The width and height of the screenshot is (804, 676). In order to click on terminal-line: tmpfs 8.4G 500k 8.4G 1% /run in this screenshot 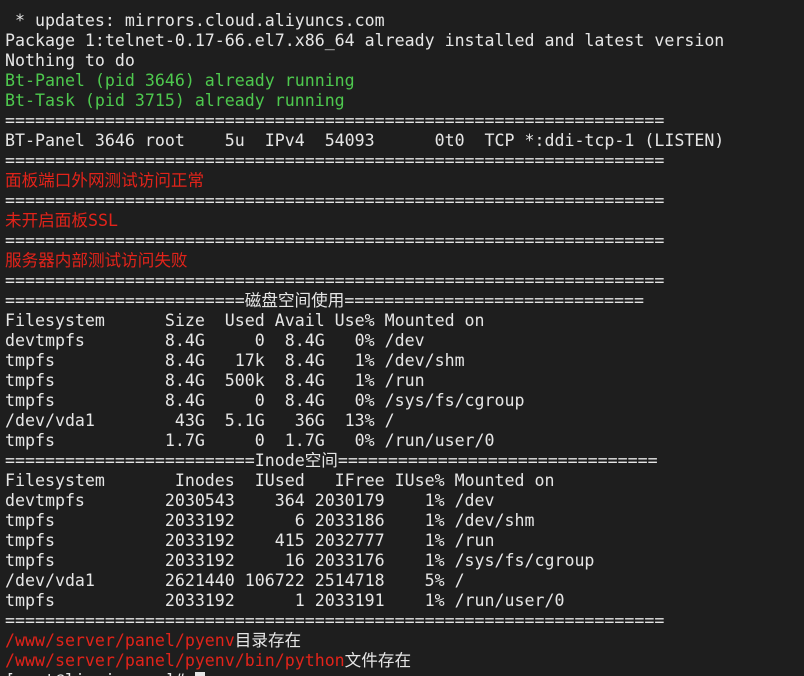, I will do `click(402, 381)`.